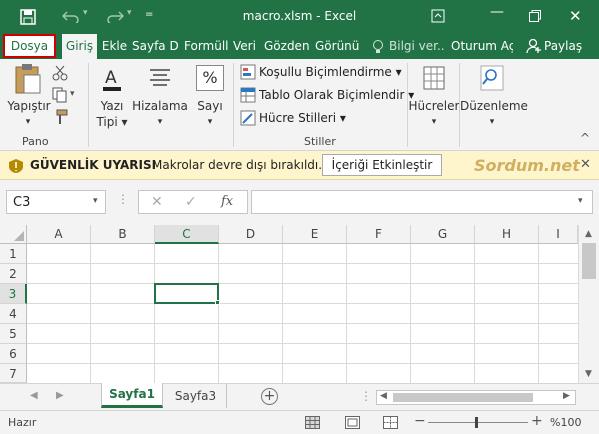  Describe the element at coordinates (56, 202) in the screenshot. I see `name-box: C3 ▾` at that location.